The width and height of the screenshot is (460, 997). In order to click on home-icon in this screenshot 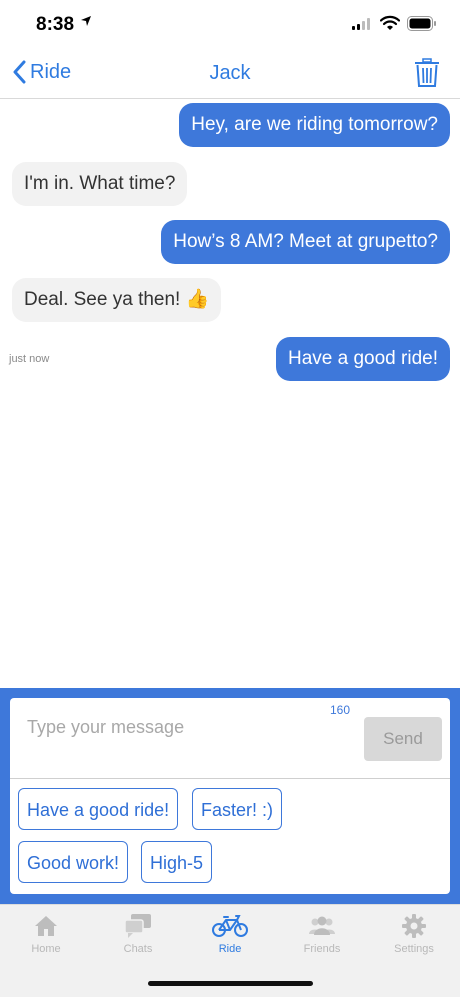, I will do `click(46, 926)`.